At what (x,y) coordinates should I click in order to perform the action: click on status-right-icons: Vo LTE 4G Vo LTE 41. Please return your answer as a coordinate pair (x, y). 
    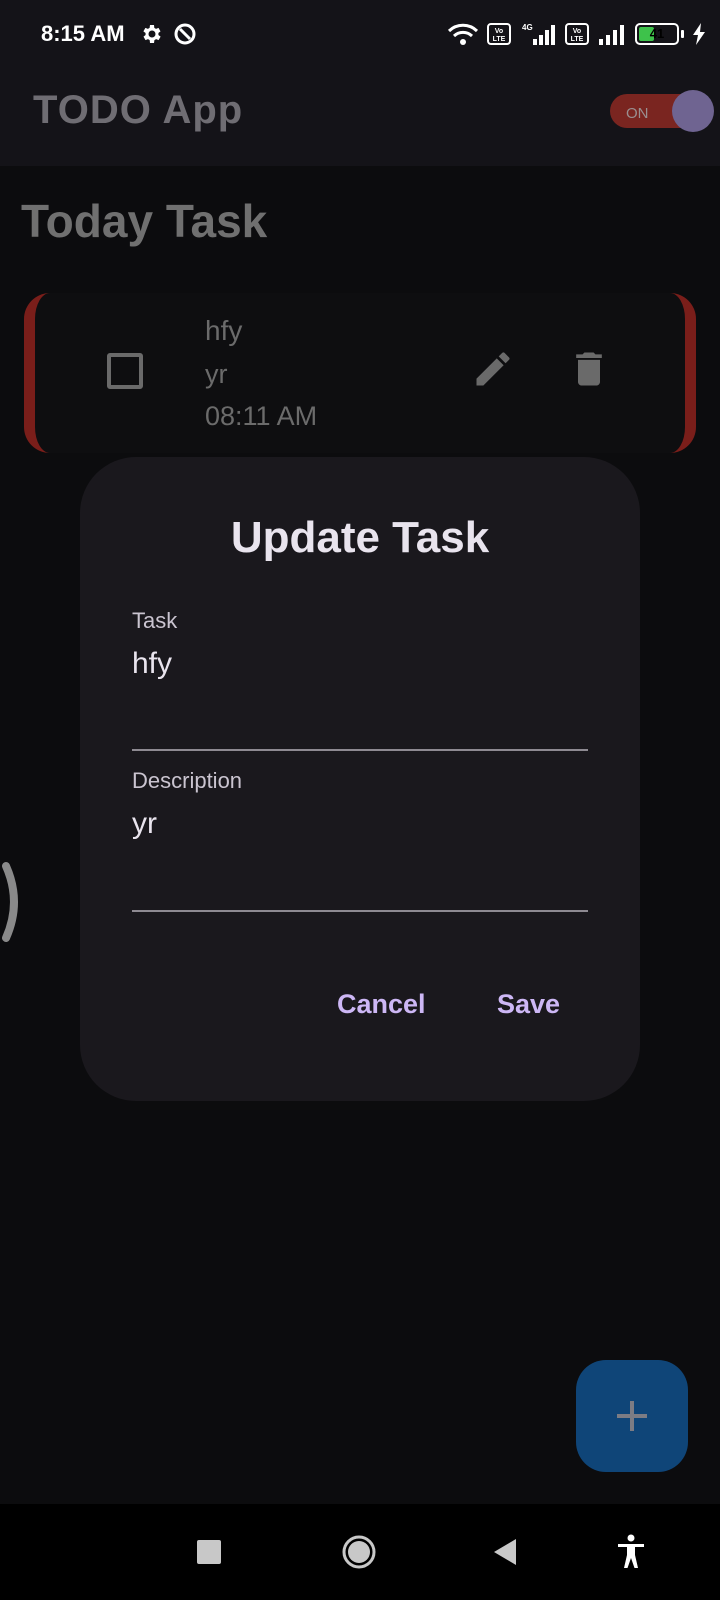
    Looking at the image, I should click on (576, 34).